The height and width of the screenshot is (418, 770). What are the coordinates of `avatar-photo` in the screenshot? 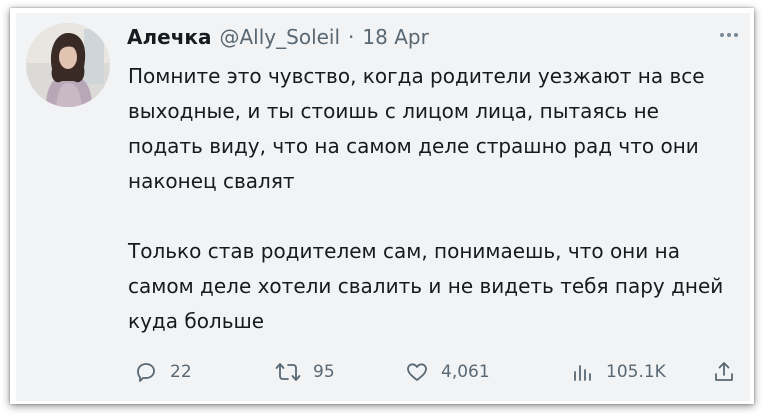 It's located at (68, 65).